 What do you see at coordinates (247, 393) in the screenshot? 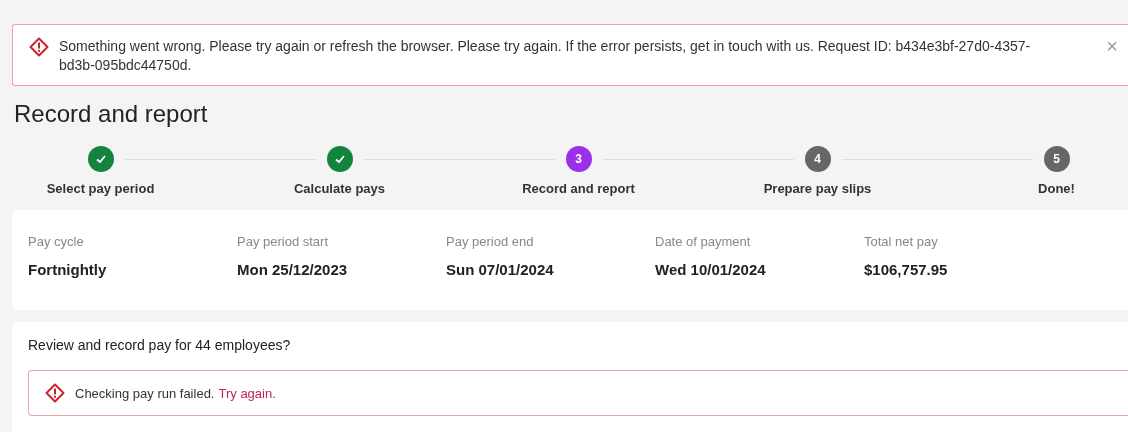
I see `try-again-link: Try again.` at bounding box center [247, 393].